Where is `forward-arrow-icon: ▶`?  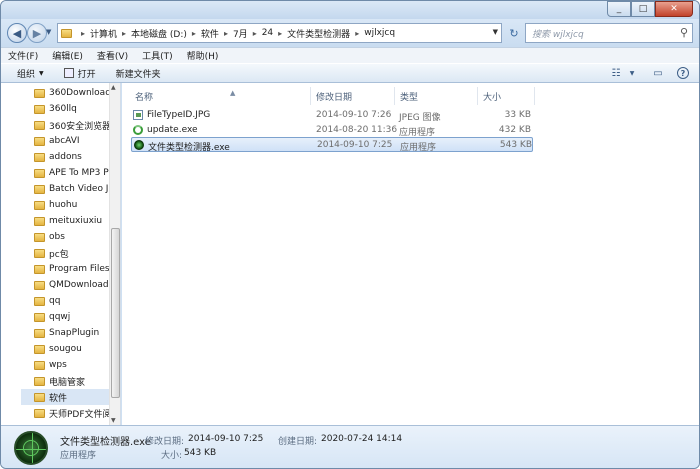 forward-arrow-icon: ▶ is located at coordinates (37, 33).